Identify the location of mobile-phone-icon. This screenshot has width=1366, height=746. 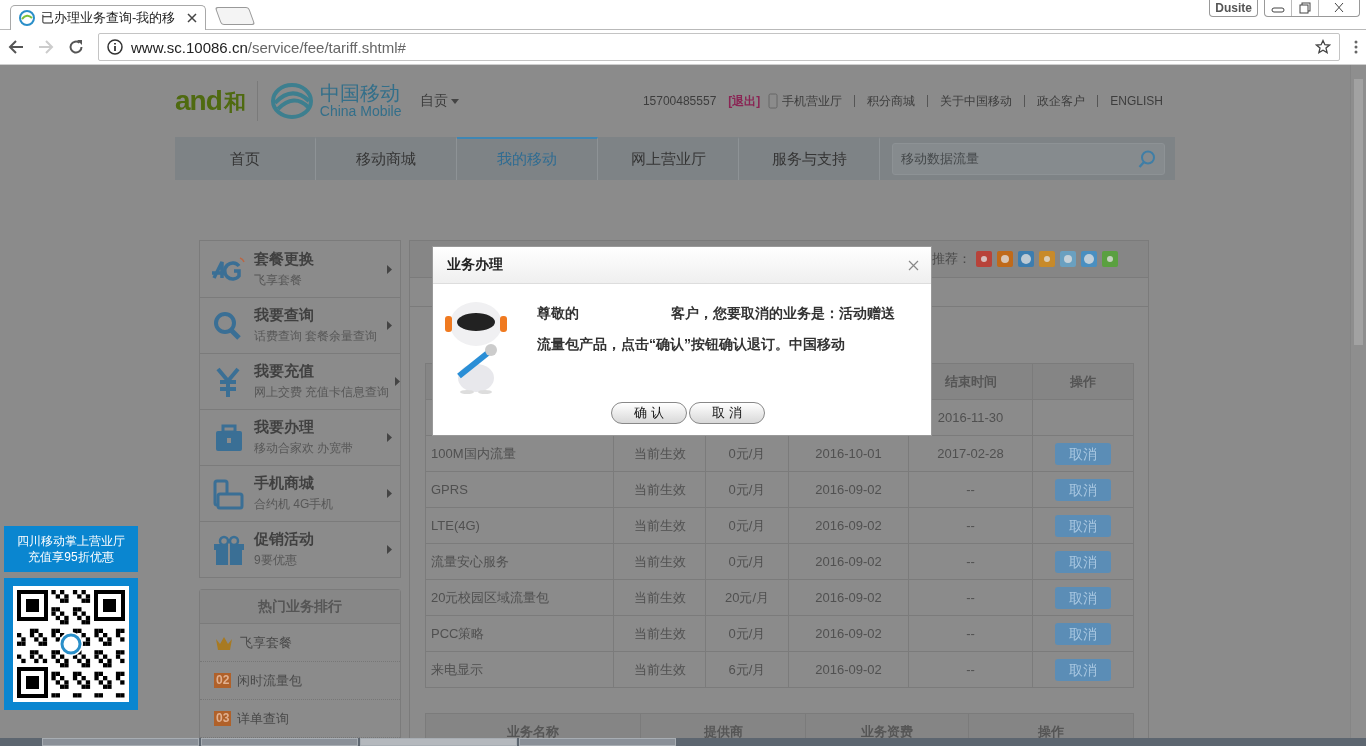
(773, 101).